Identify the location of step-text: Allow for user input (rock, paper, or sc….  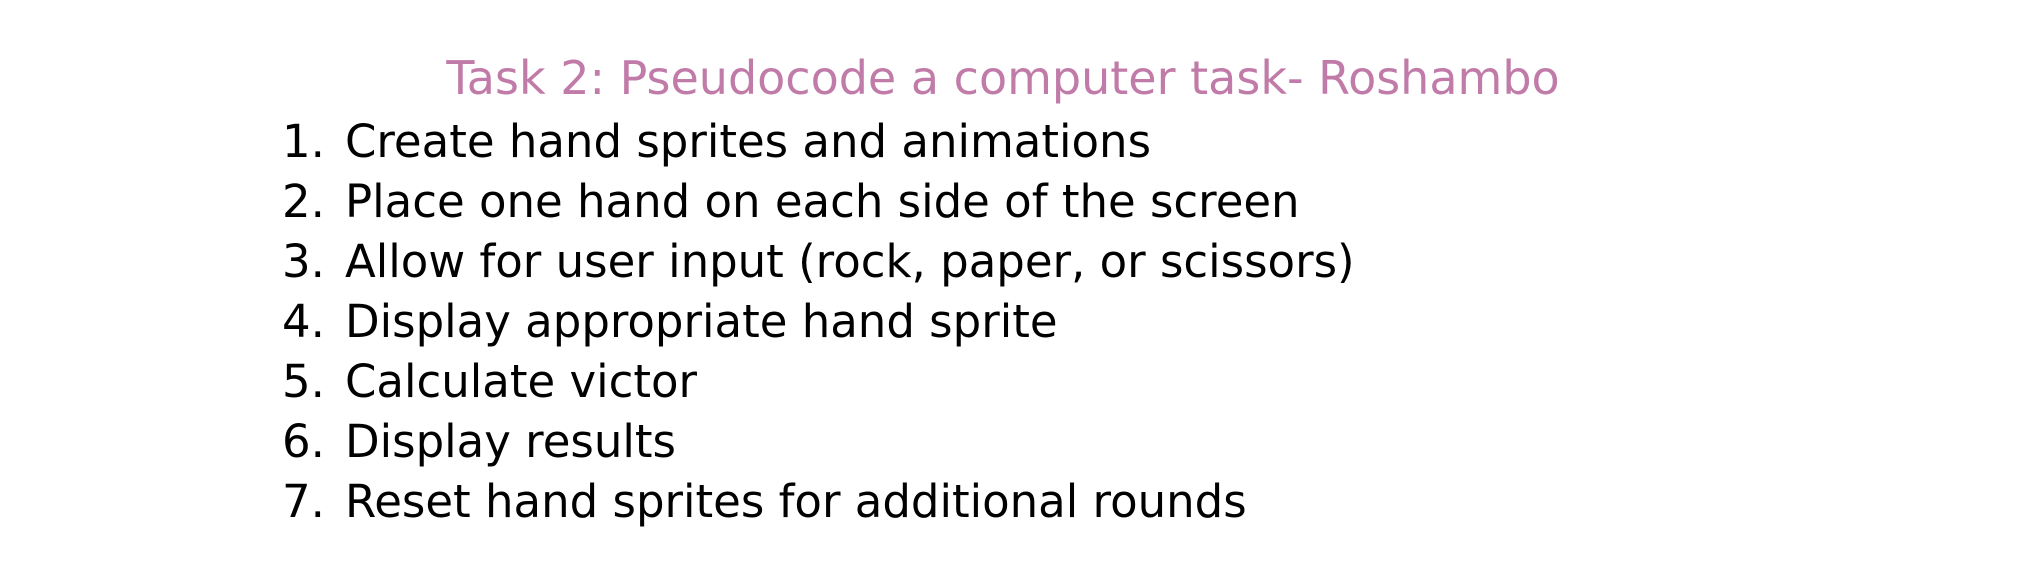
(850, 261).